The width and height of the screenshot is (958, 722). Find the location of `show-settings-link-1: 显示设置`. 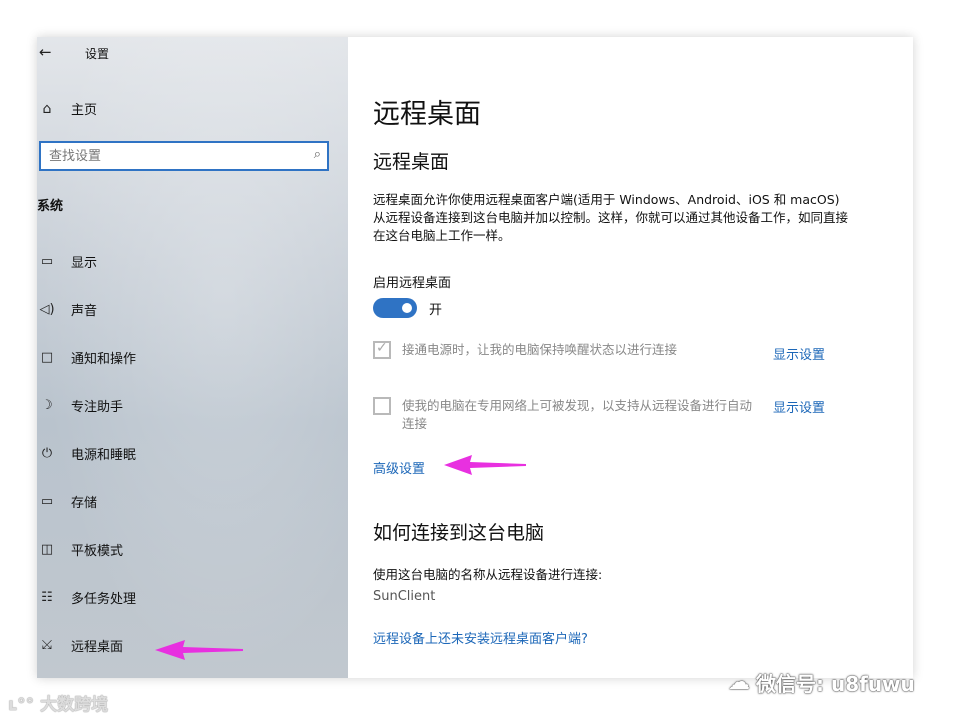

show-settings-link-1: 显示设置 is located at coordinates (799, 353).